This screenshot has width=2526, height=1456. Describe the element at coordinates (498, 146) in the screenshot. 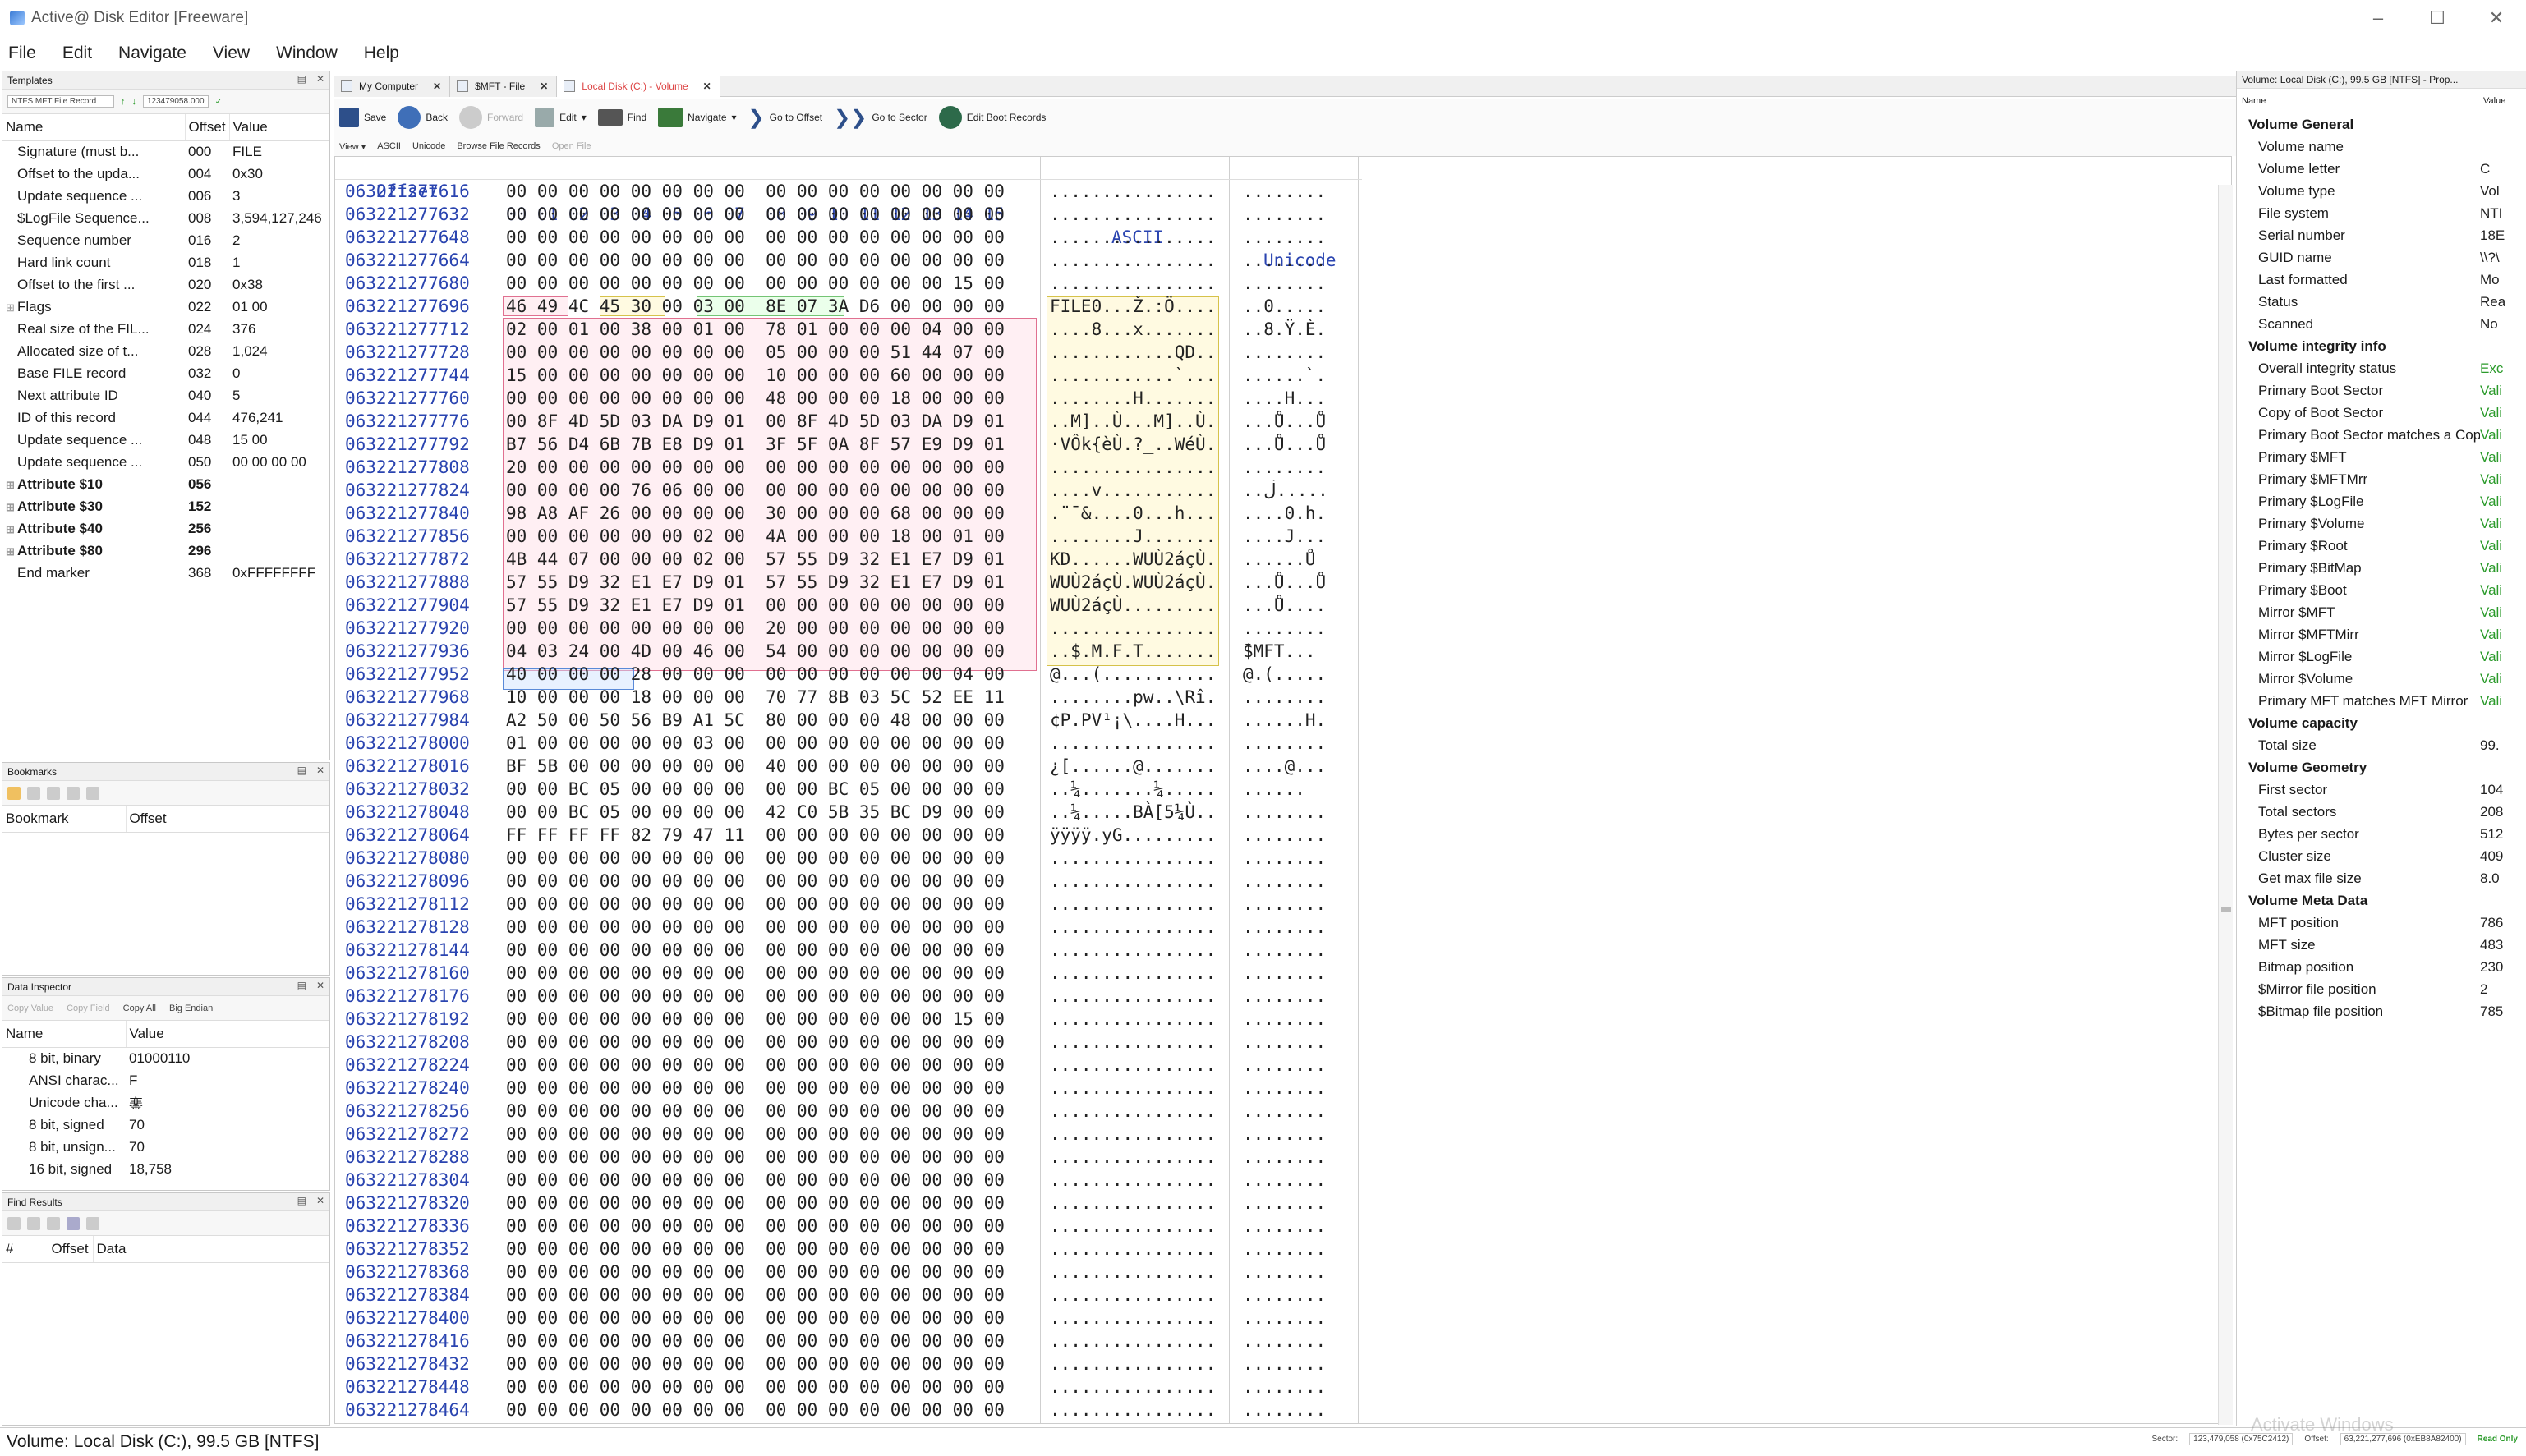

I see `browse-file-records-button: Browse File Records` at that location.